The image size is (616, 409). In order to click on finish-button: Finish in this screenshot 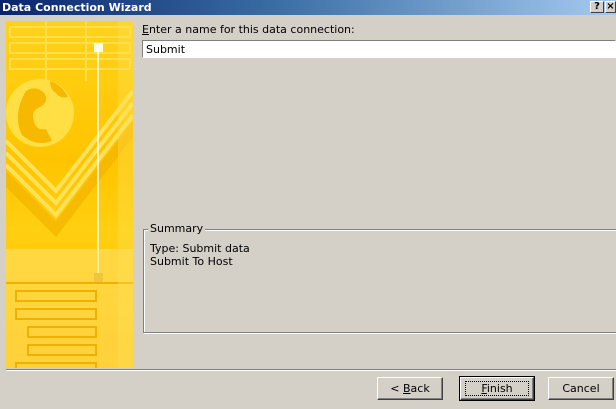, I will do `click(497, 388)`.